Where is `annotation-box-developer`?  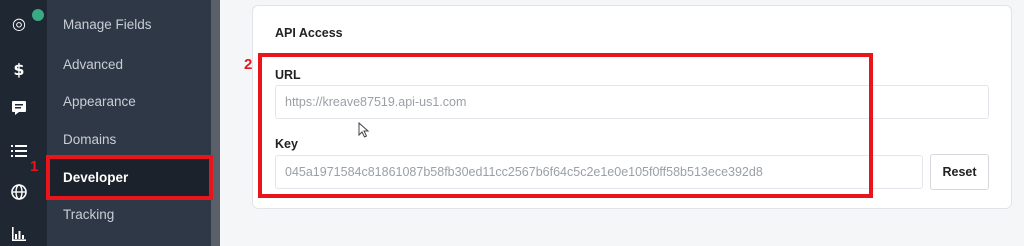
annotation-box-developer is located at coordinates (129, 177).